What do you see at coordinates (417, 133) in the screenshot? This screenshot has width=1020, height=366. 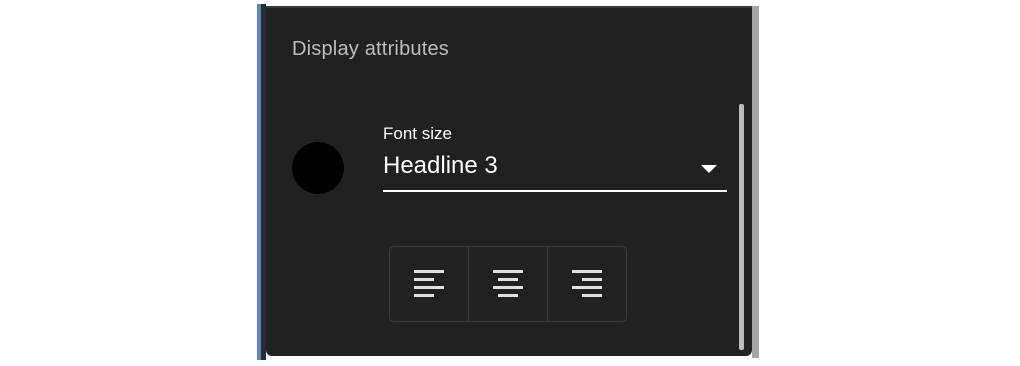 I see `font-size-label: Font size` at bounding box center [417, 133].